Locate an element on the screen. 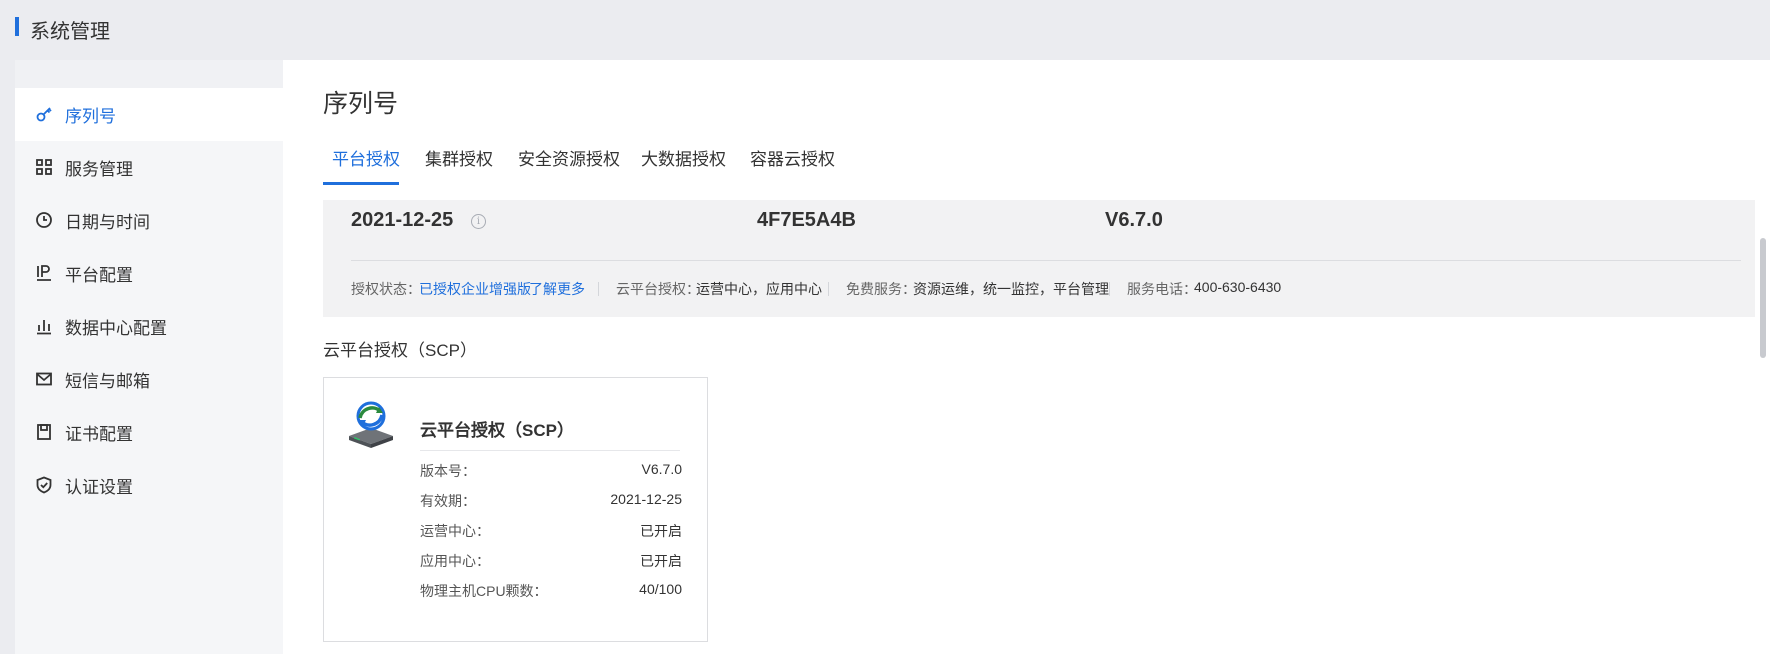  learn-more-link: 了解更多 is located at coordinates (557, 289).